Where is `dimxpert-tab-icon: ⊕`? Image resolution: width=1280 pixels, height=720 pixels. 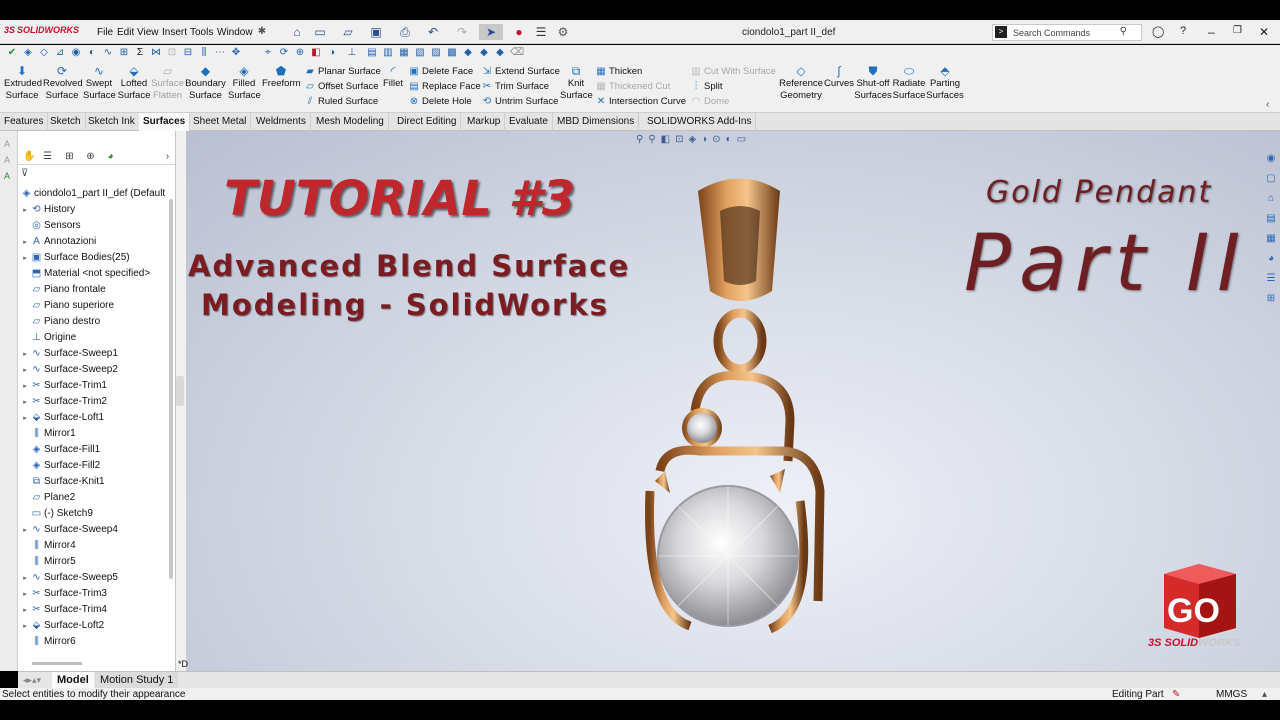 dimxpert-tab-icon: ⊕ is located at coordinates (90, 156).